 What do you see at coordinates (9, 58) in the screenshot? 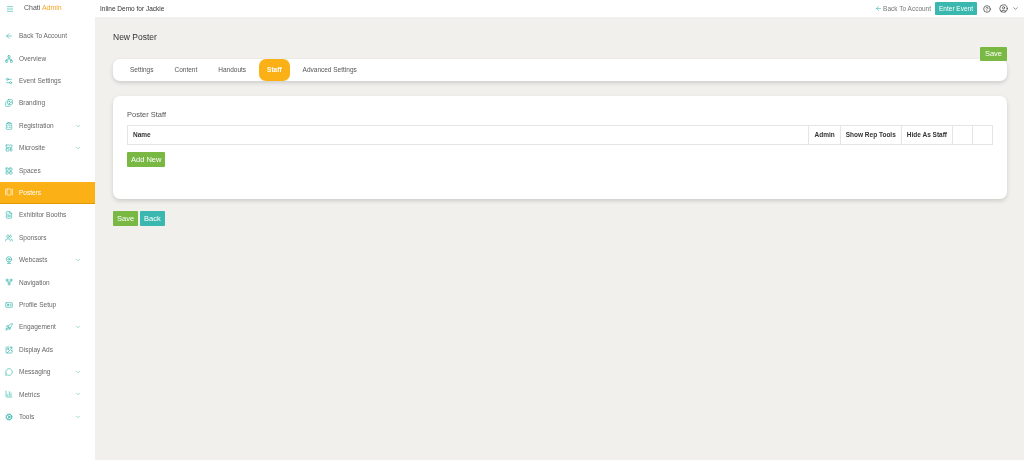
I see `nodes-icon` at bounding box center [9, 58].